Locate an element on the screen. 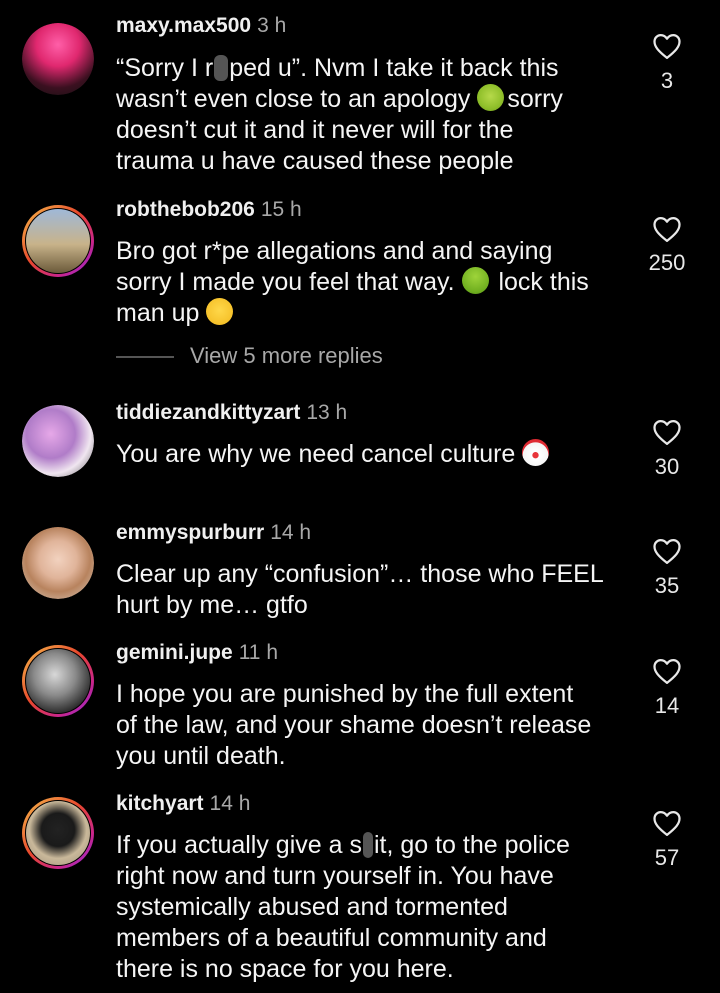 This screenshot has width=720, height=993. like-count: 3 is located at coordinates (667, 80).